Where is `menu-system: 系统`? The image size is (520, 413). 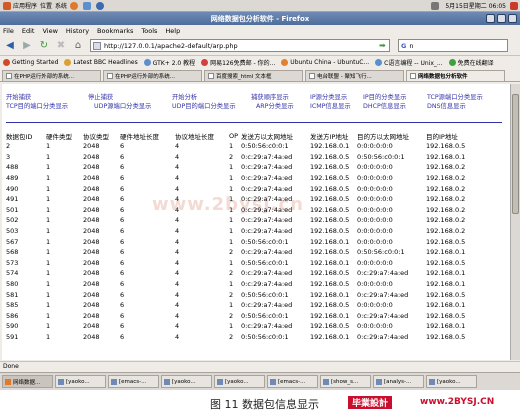
menu-system: 系统 is located at coordinates (61, 5).